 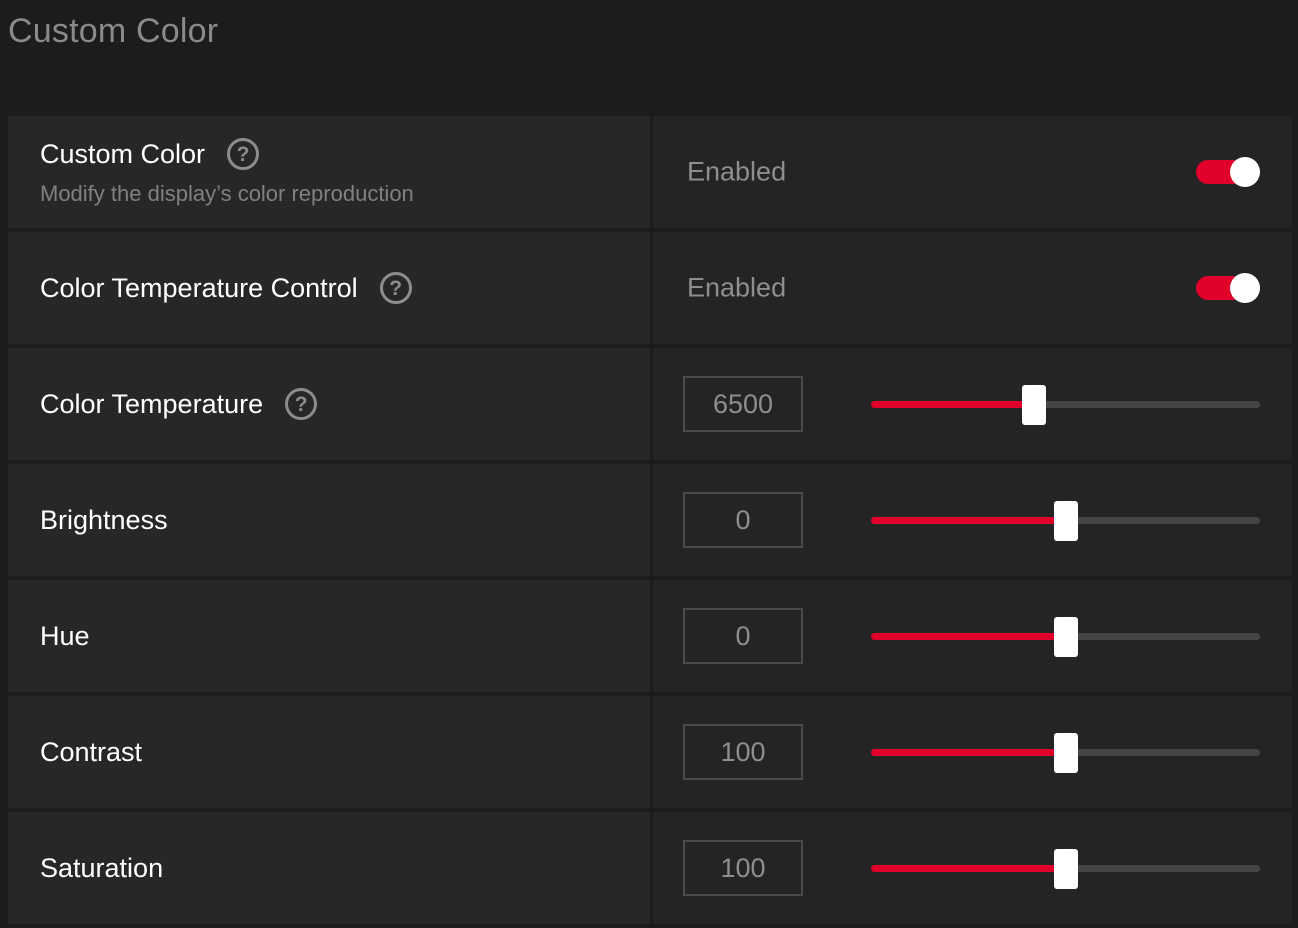 What do you see at coordinates (104, 520) in the screenshot?
I see `brightness-label: Brightness` at bounding box center [104, 520].